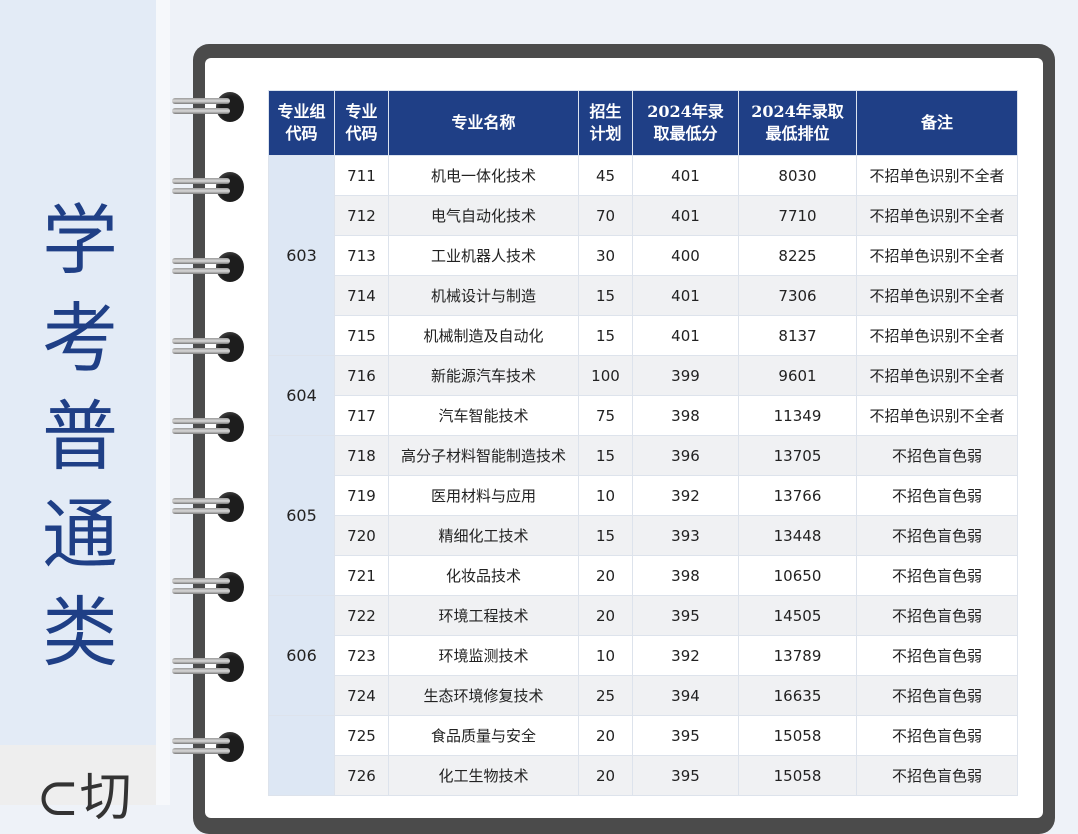 This screenshot has height=834, width=1078. What do you see at coordinates (605, 695) in the screenshot?
I see `plan-cell: 25` at bounding box center [605, 695].